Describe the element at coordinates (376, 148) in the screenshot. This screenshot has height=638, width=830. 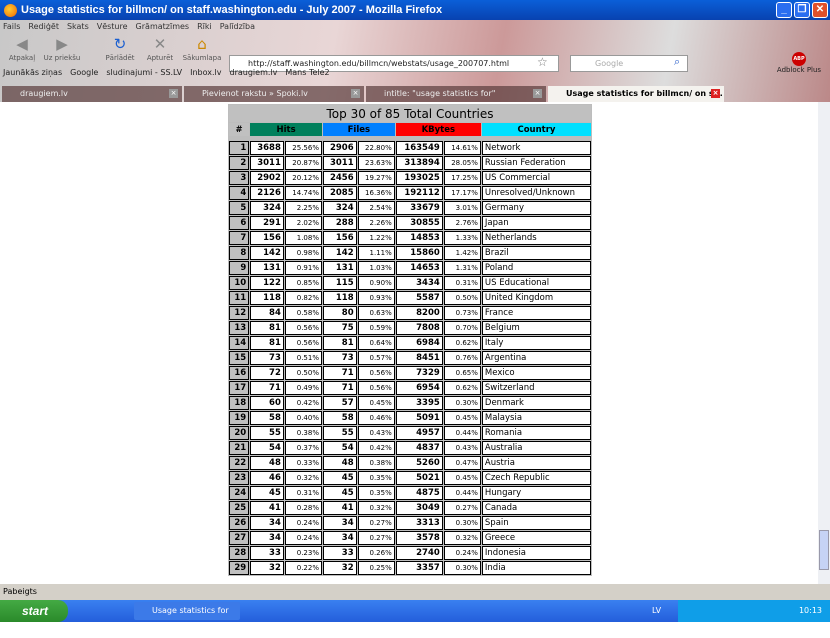
I see `files-percent: 22.80%` at that location.